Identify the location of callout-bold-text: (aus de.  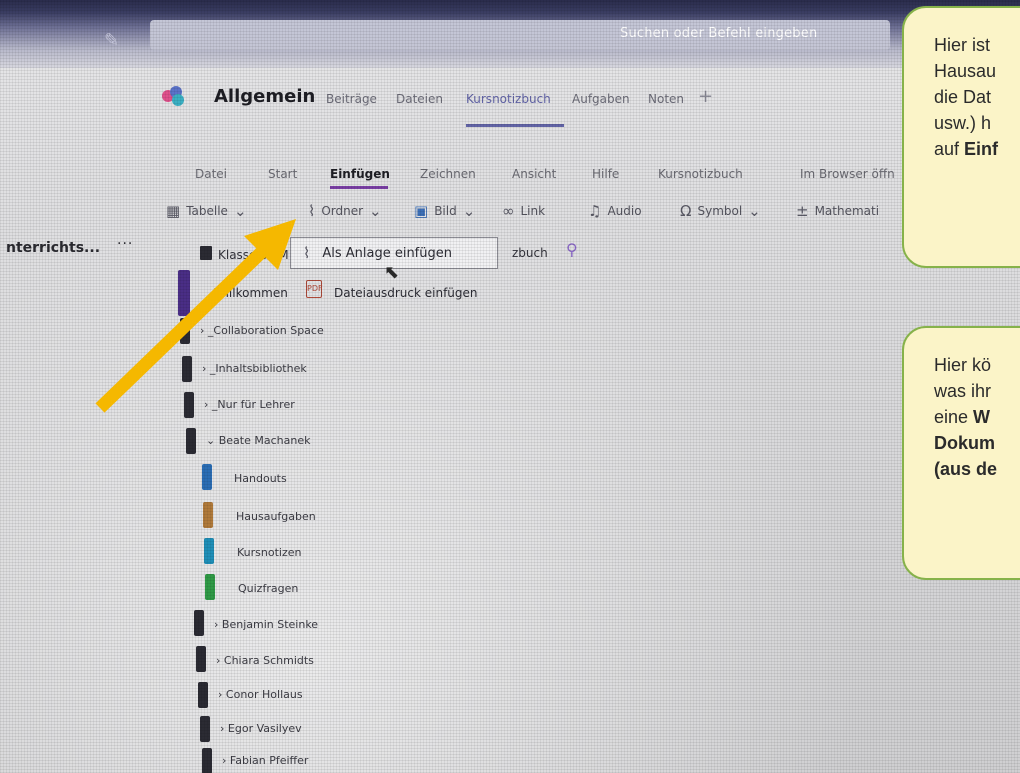
(966, 469).